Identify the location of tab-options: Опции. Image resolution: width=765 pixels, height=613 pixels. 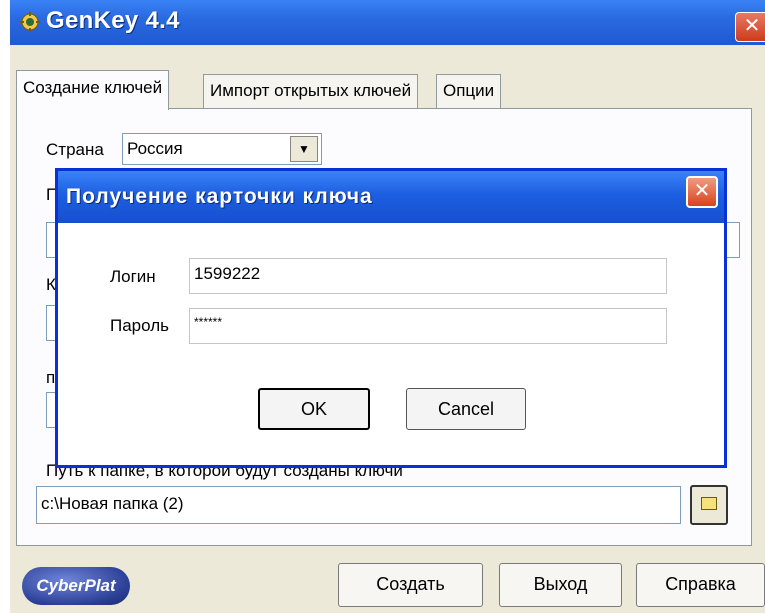
(469, 91).